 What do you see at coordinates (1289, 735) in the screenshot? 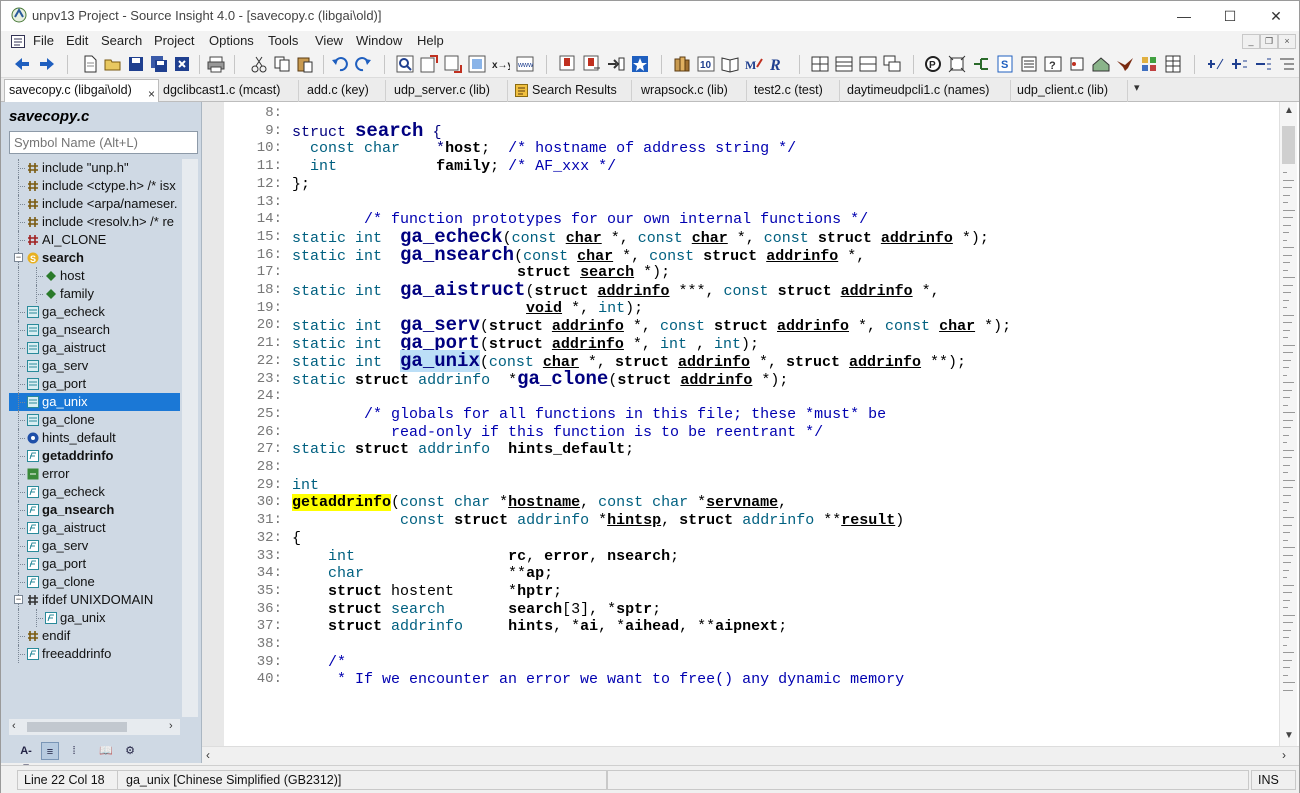
I see `scroll-down-icon: ▼` at bounding box center [1289, 735].